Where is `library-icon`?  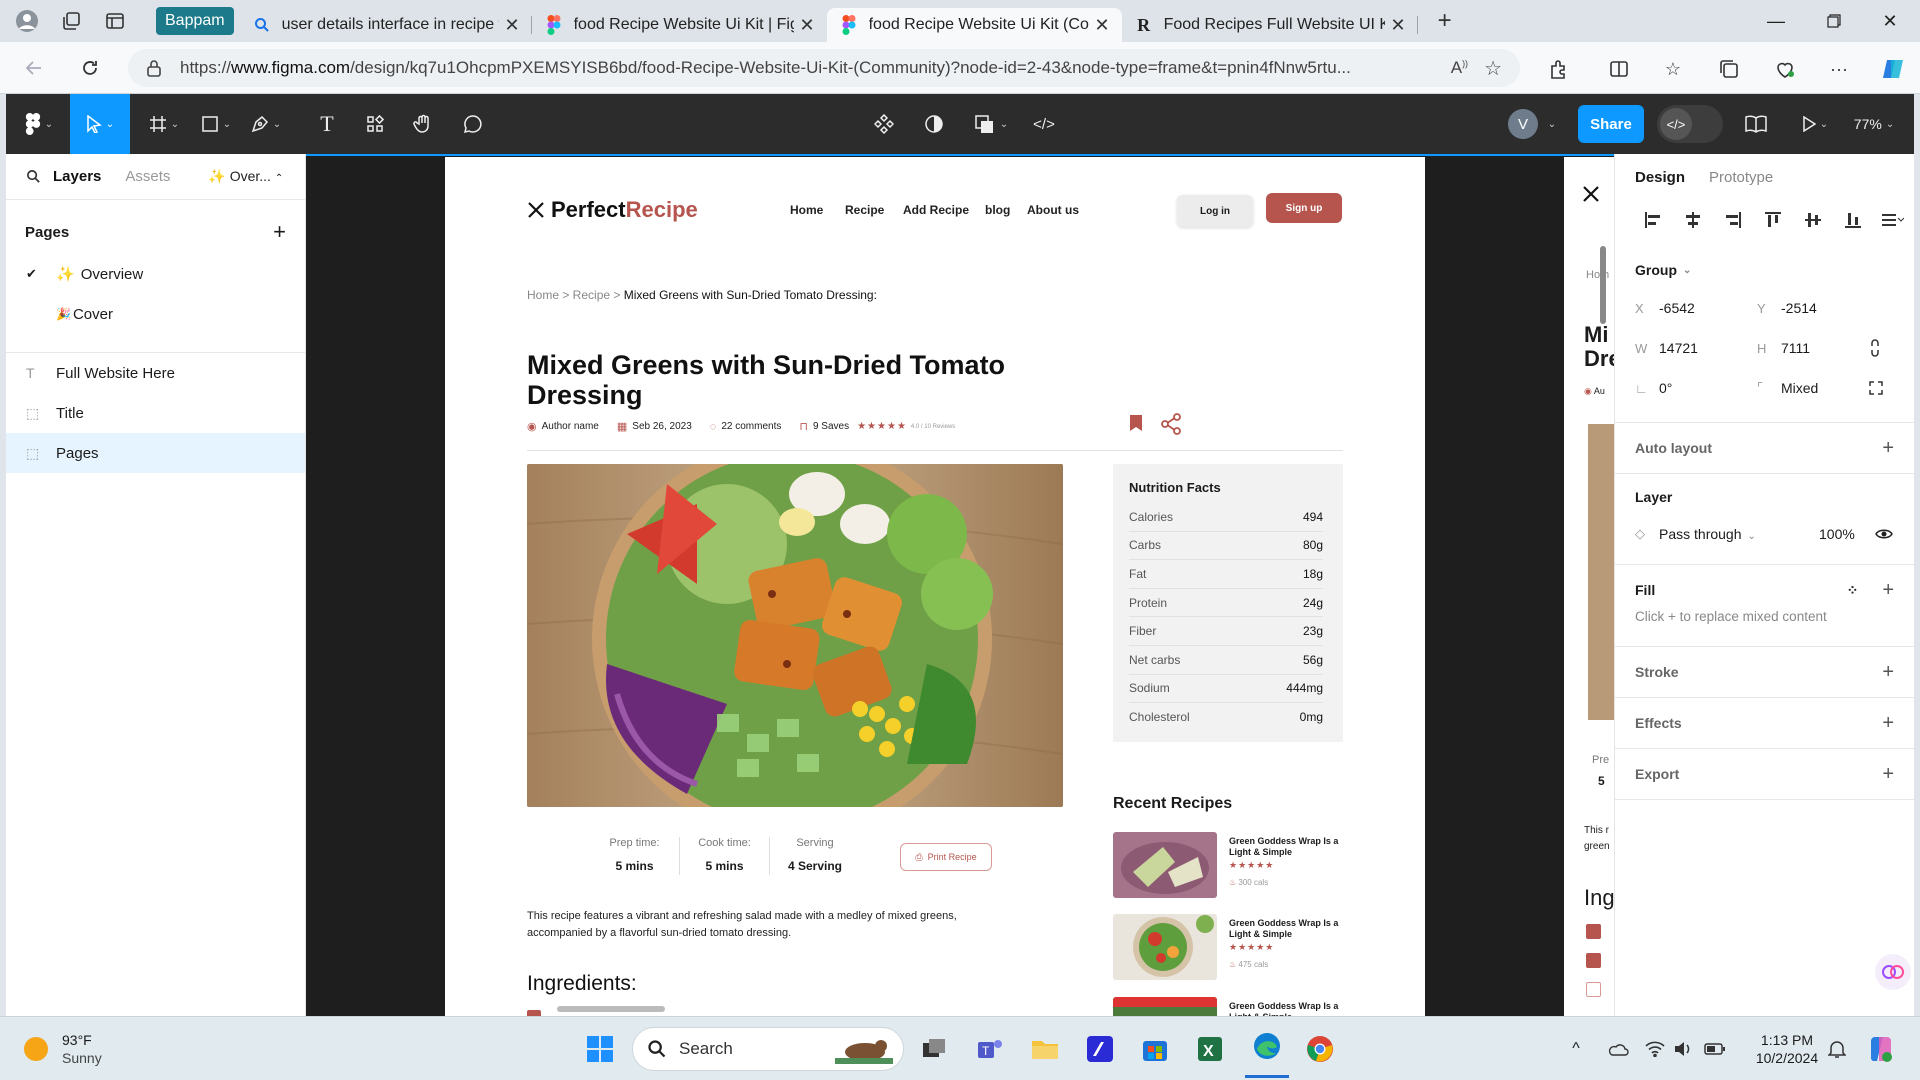
library-icon is located at coordinates (1756, 124).